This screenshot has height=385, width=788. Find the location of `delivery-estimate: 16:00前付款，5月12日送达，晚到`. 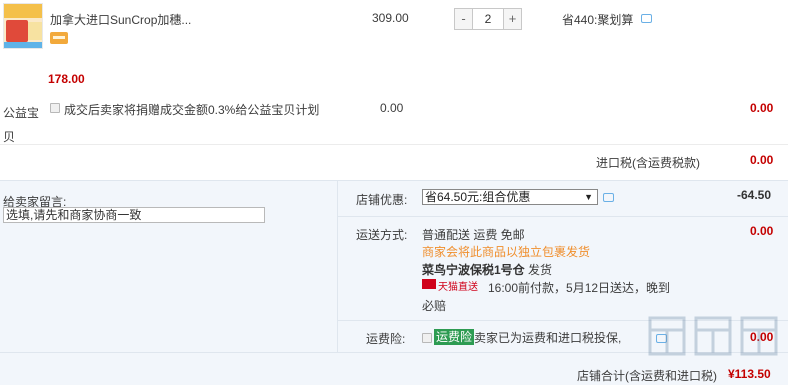

delivery-estimate: 16:00前付款，5月12日送达，晚到 is located at coordinates (579, 288).